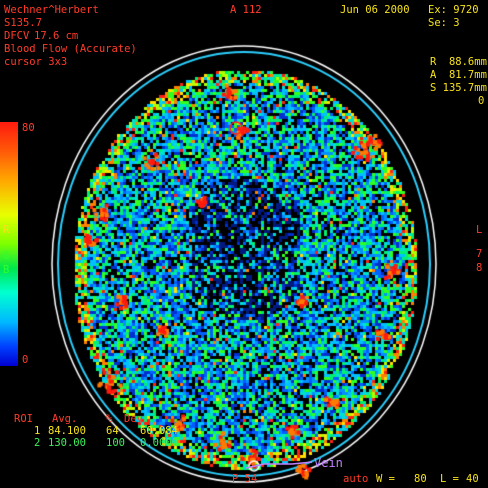 This screenshot has height=488, width=488. I want to click on roi-header-roi: ROI, so click(23, 419).